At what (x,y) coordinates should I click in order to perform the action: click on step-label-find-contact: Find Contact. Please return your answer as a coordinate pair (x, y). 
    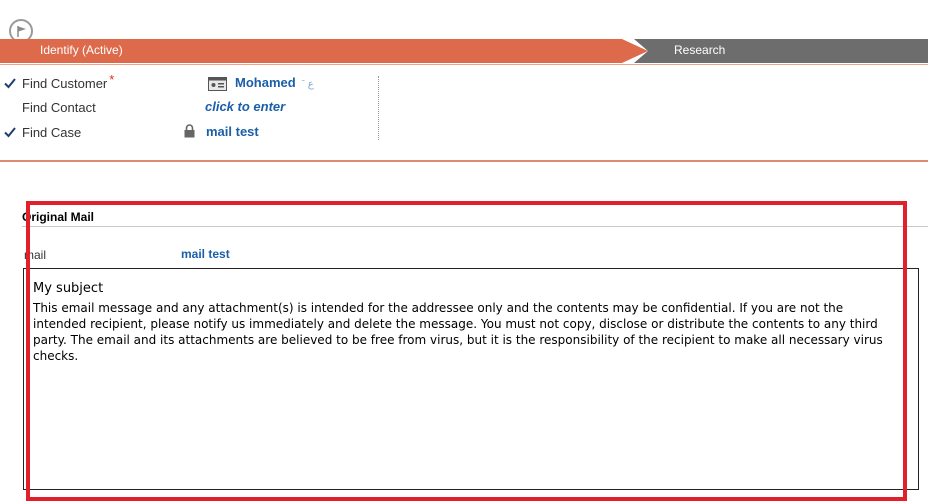
    Looking at the image, I should click on (59, 107).